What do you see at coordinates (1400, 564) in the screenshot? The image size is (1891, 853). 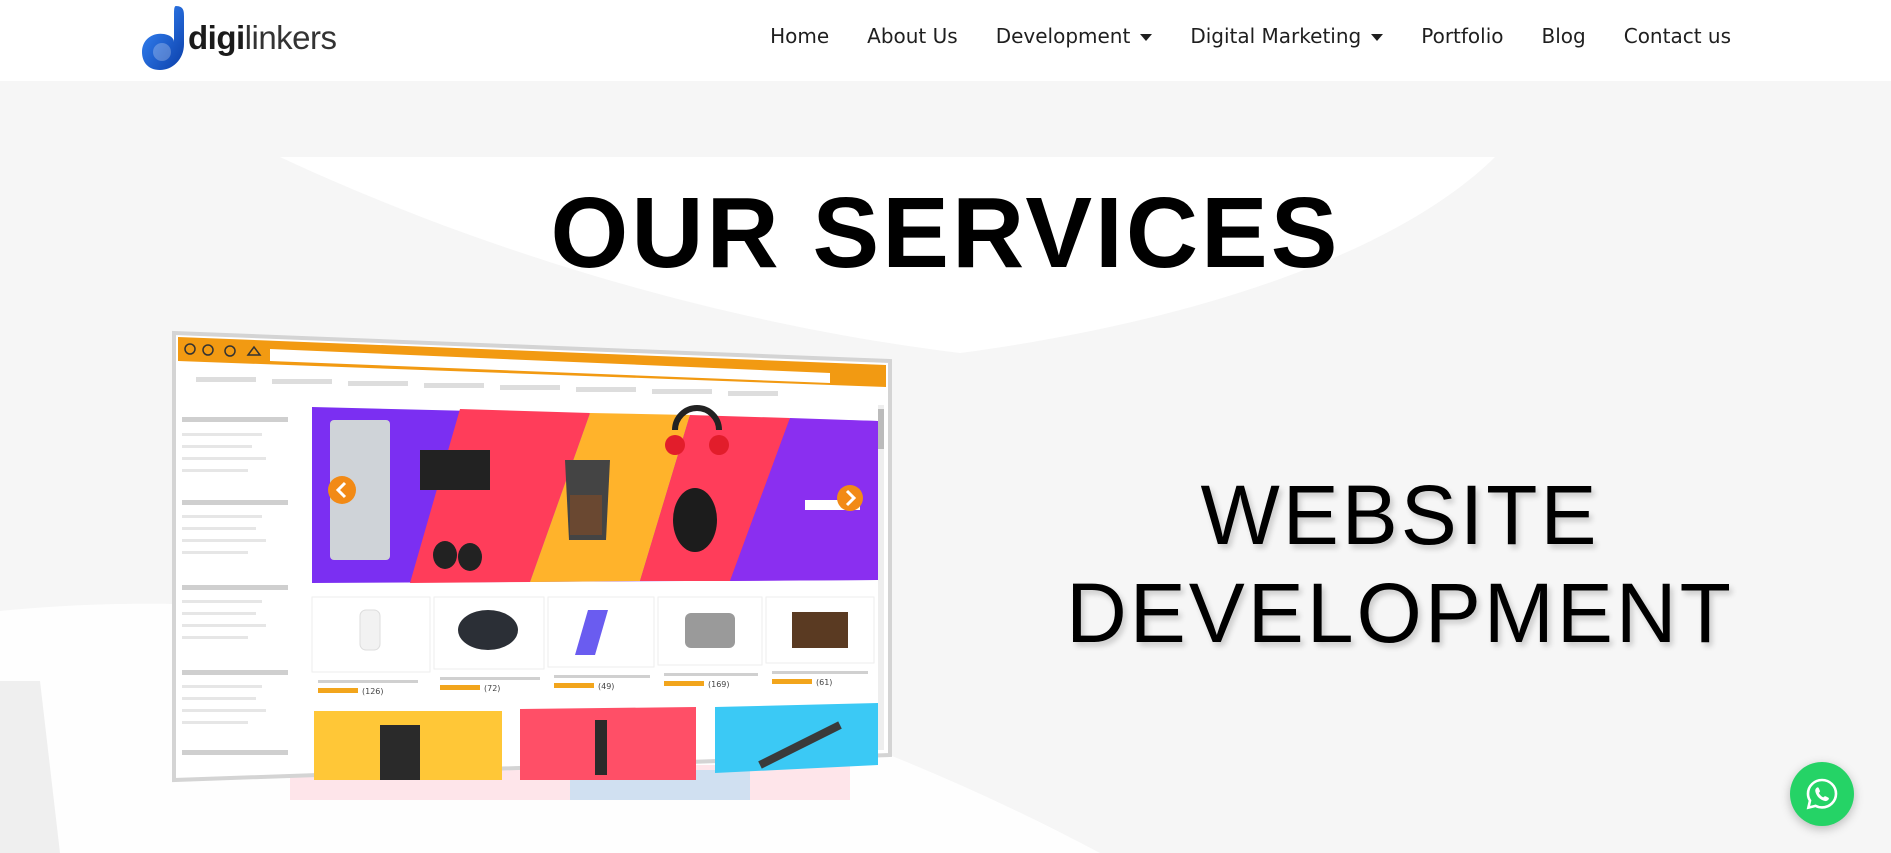 I see `service-name: WEBSITE DEVELOPMENT` at bounding box center [1400, 564].